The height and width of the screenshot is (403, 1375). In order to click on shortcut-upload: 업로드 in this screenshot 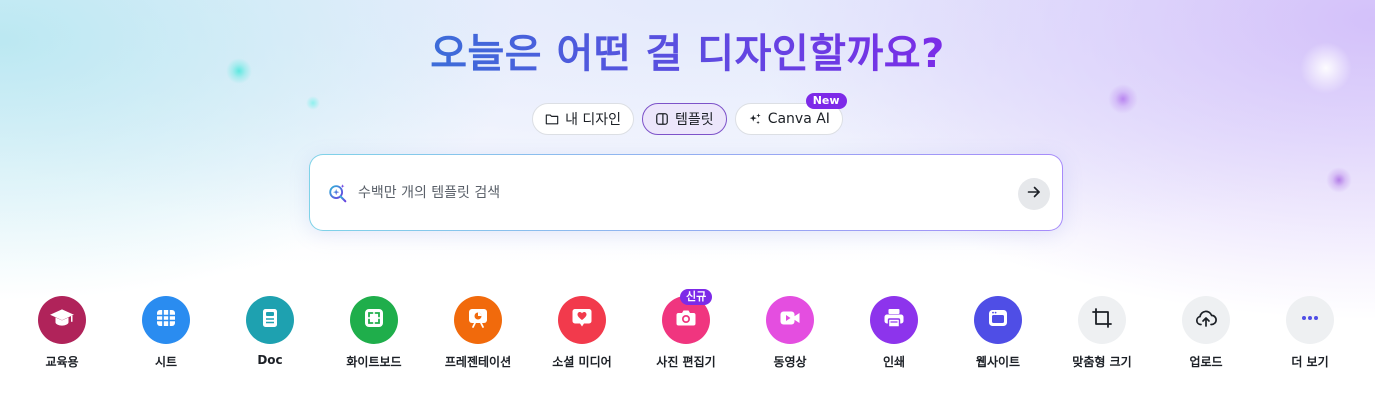, I will do `click(1206, 336)`.